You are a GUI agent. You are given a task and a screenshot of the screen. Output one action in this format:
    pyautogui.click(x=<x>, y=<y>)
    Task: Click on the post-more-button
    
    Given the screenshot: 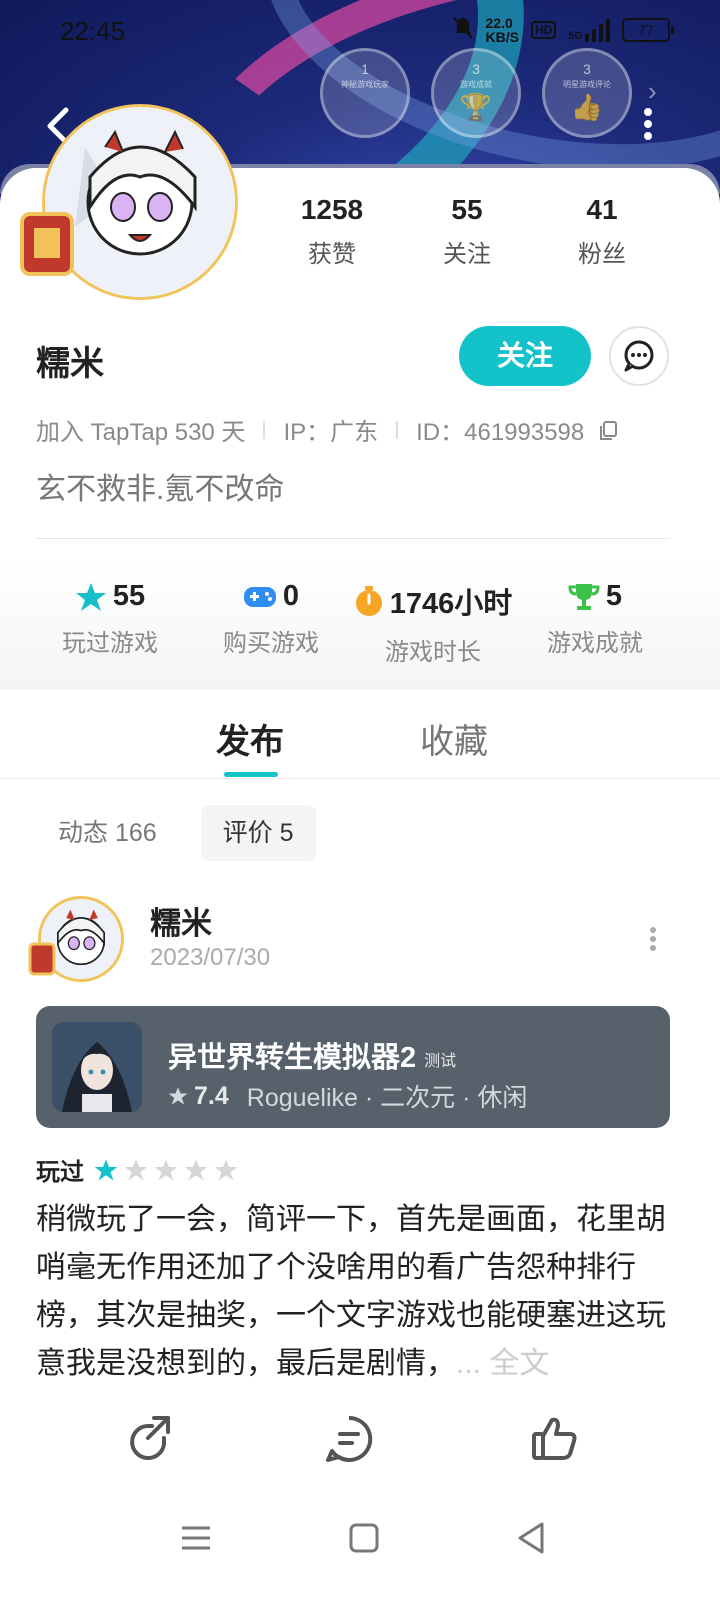 What is the action you would take?
    pyautogui.click(x=653, y=938)
    